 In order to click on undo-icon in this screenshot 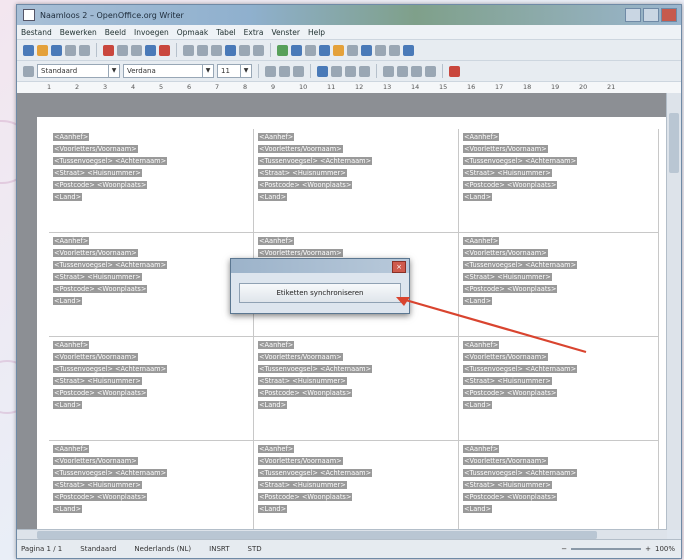, I will do `click(244, 50)`.